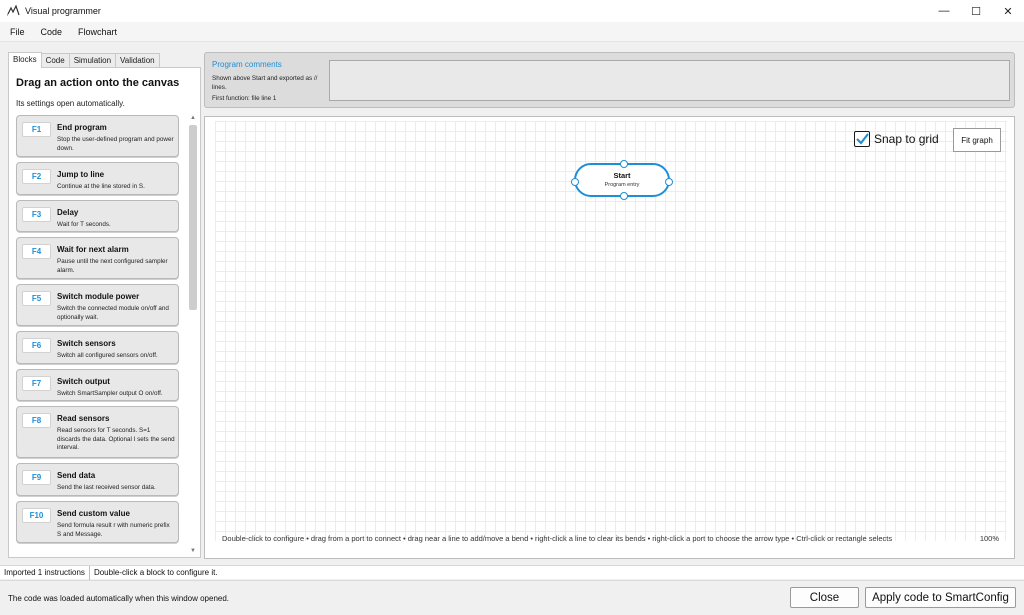 This screenshot has width=1024, height=615. Describe the element at coordinates (244, 98) in the screenshot. I see `first-function-label: First function: file line 1` at that location.